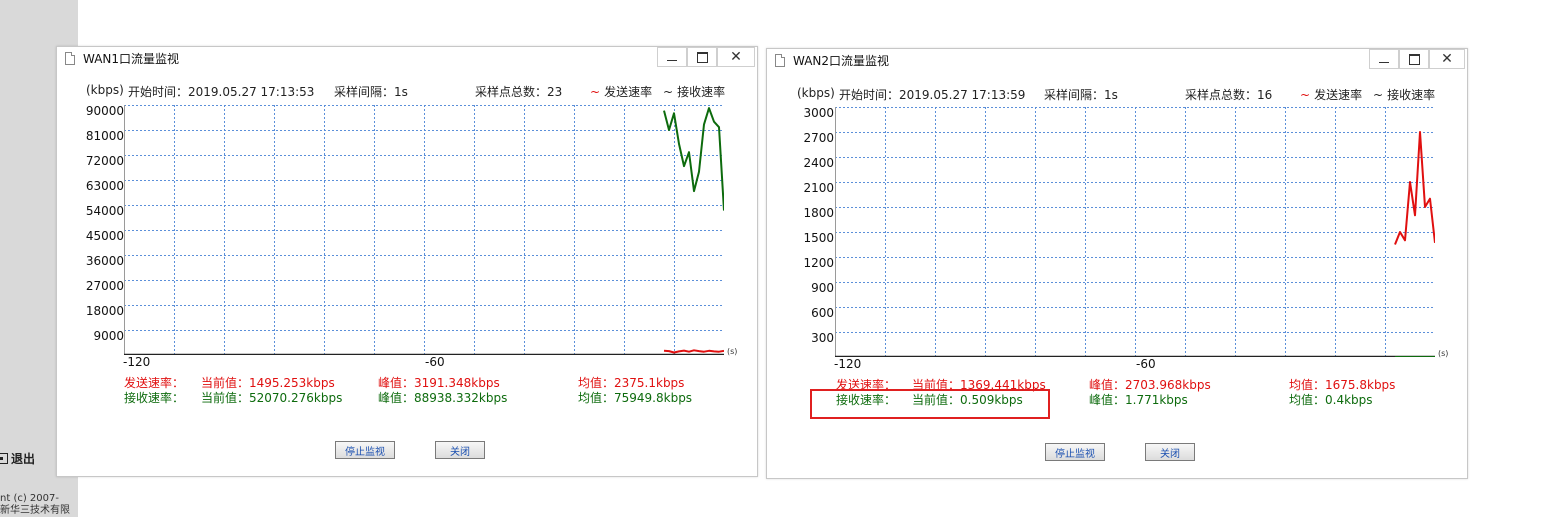  What do you see at coordinates (818, 263) in the screenshot?
I see `y-tick: 1200` at bounding box center [818, 263].